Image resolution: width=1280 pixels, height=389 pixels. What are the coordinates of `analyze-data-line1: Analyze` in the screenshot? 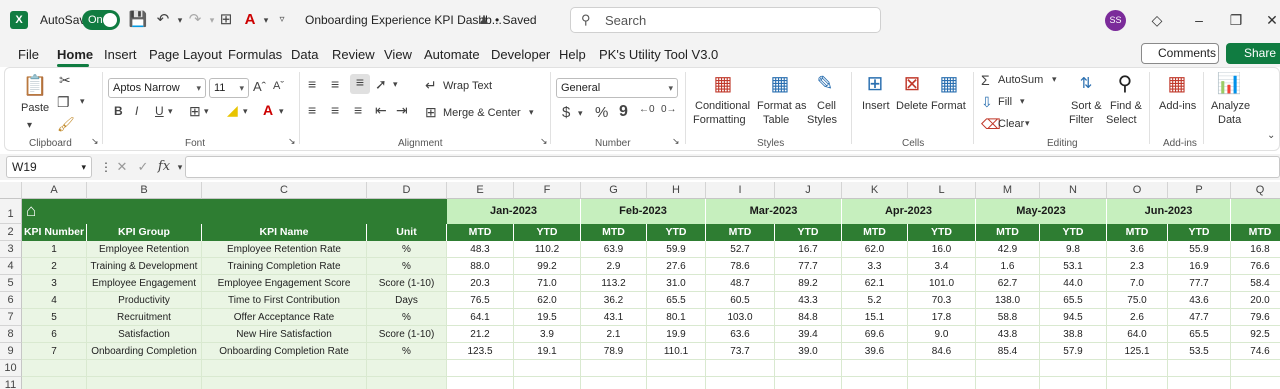 It's located at (1230, 106).